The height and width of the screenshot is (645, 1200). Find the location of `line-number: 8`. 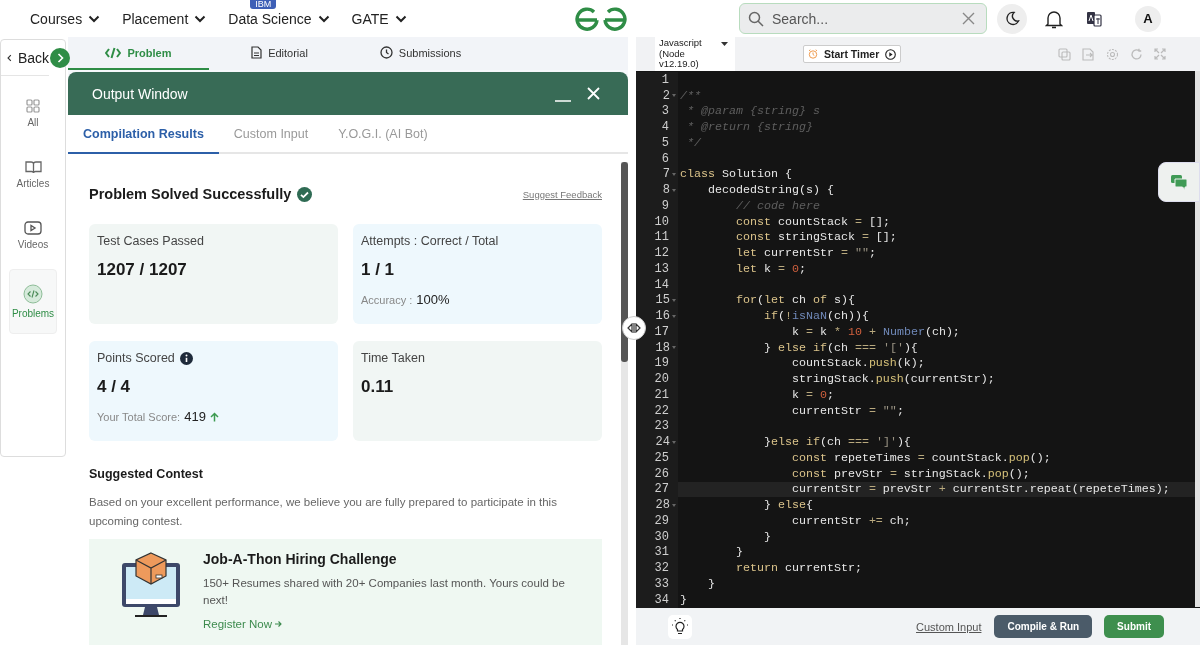

line-number: 8 is located at coordinates (666, 190).